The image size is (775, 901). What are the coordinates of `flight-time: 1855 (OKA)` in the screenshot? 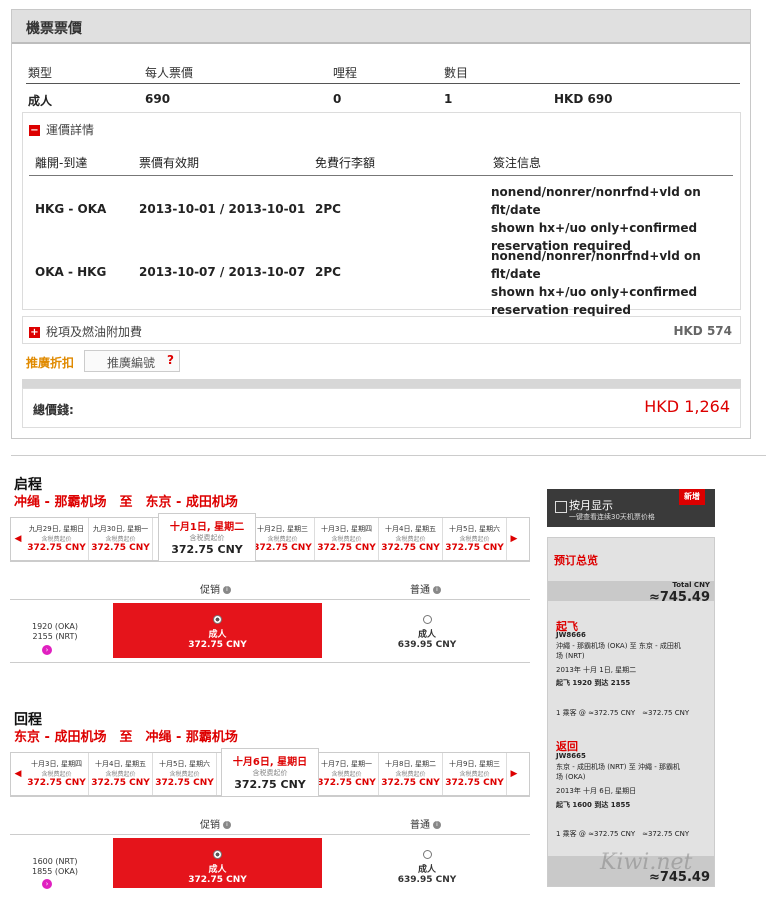 It's located at (55, 871).